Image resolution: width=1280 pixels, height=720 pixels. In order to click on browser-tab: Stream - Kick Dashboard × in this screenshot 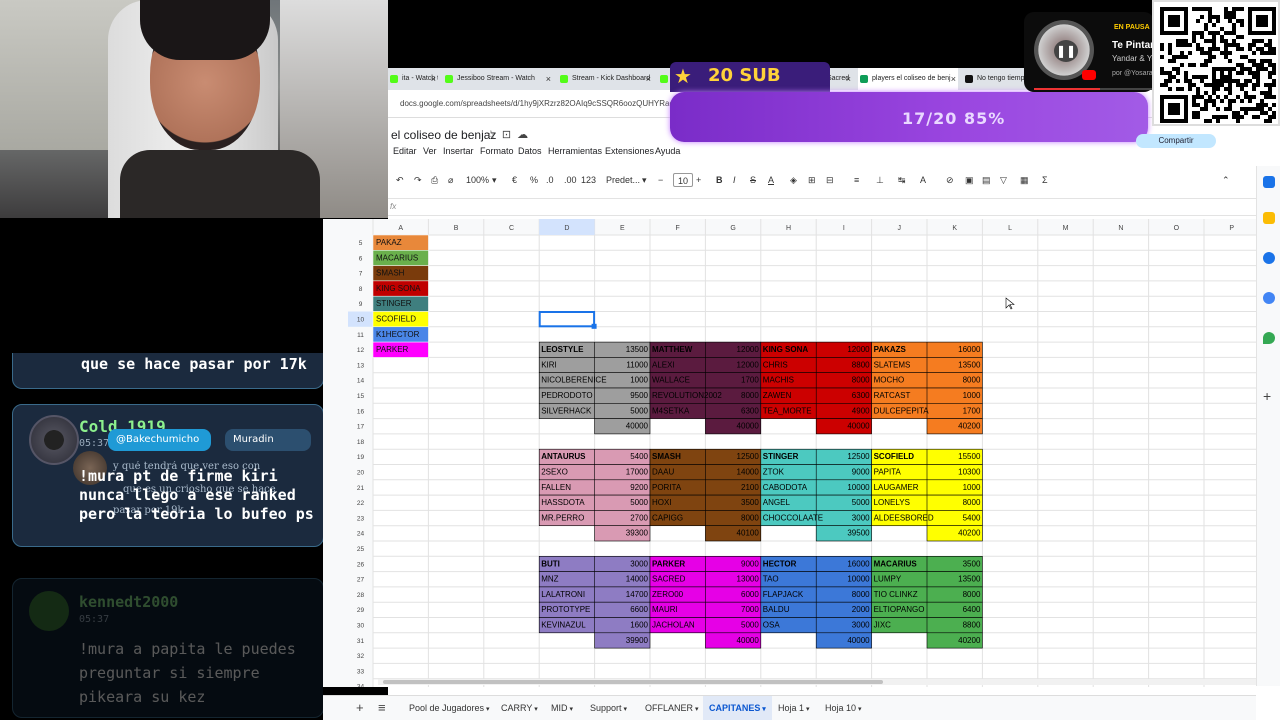, I will do `click(605, 79)`.